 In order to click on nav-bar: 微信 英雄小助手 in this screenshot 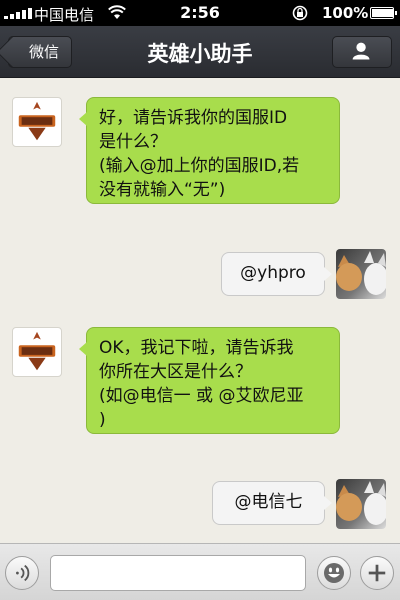, I will do `click(200, 52)`.